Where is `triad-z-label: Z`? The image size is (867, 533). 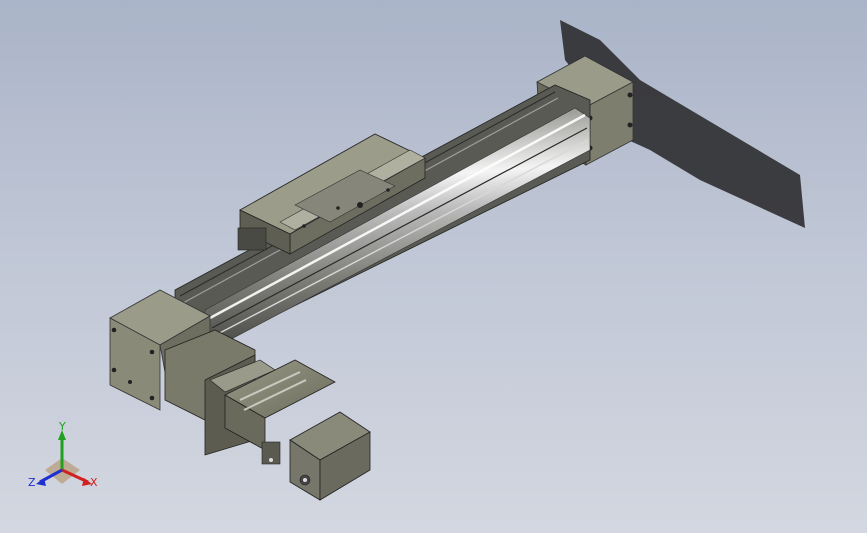 triad-z-label: Z is located at coordinates (32, 482).